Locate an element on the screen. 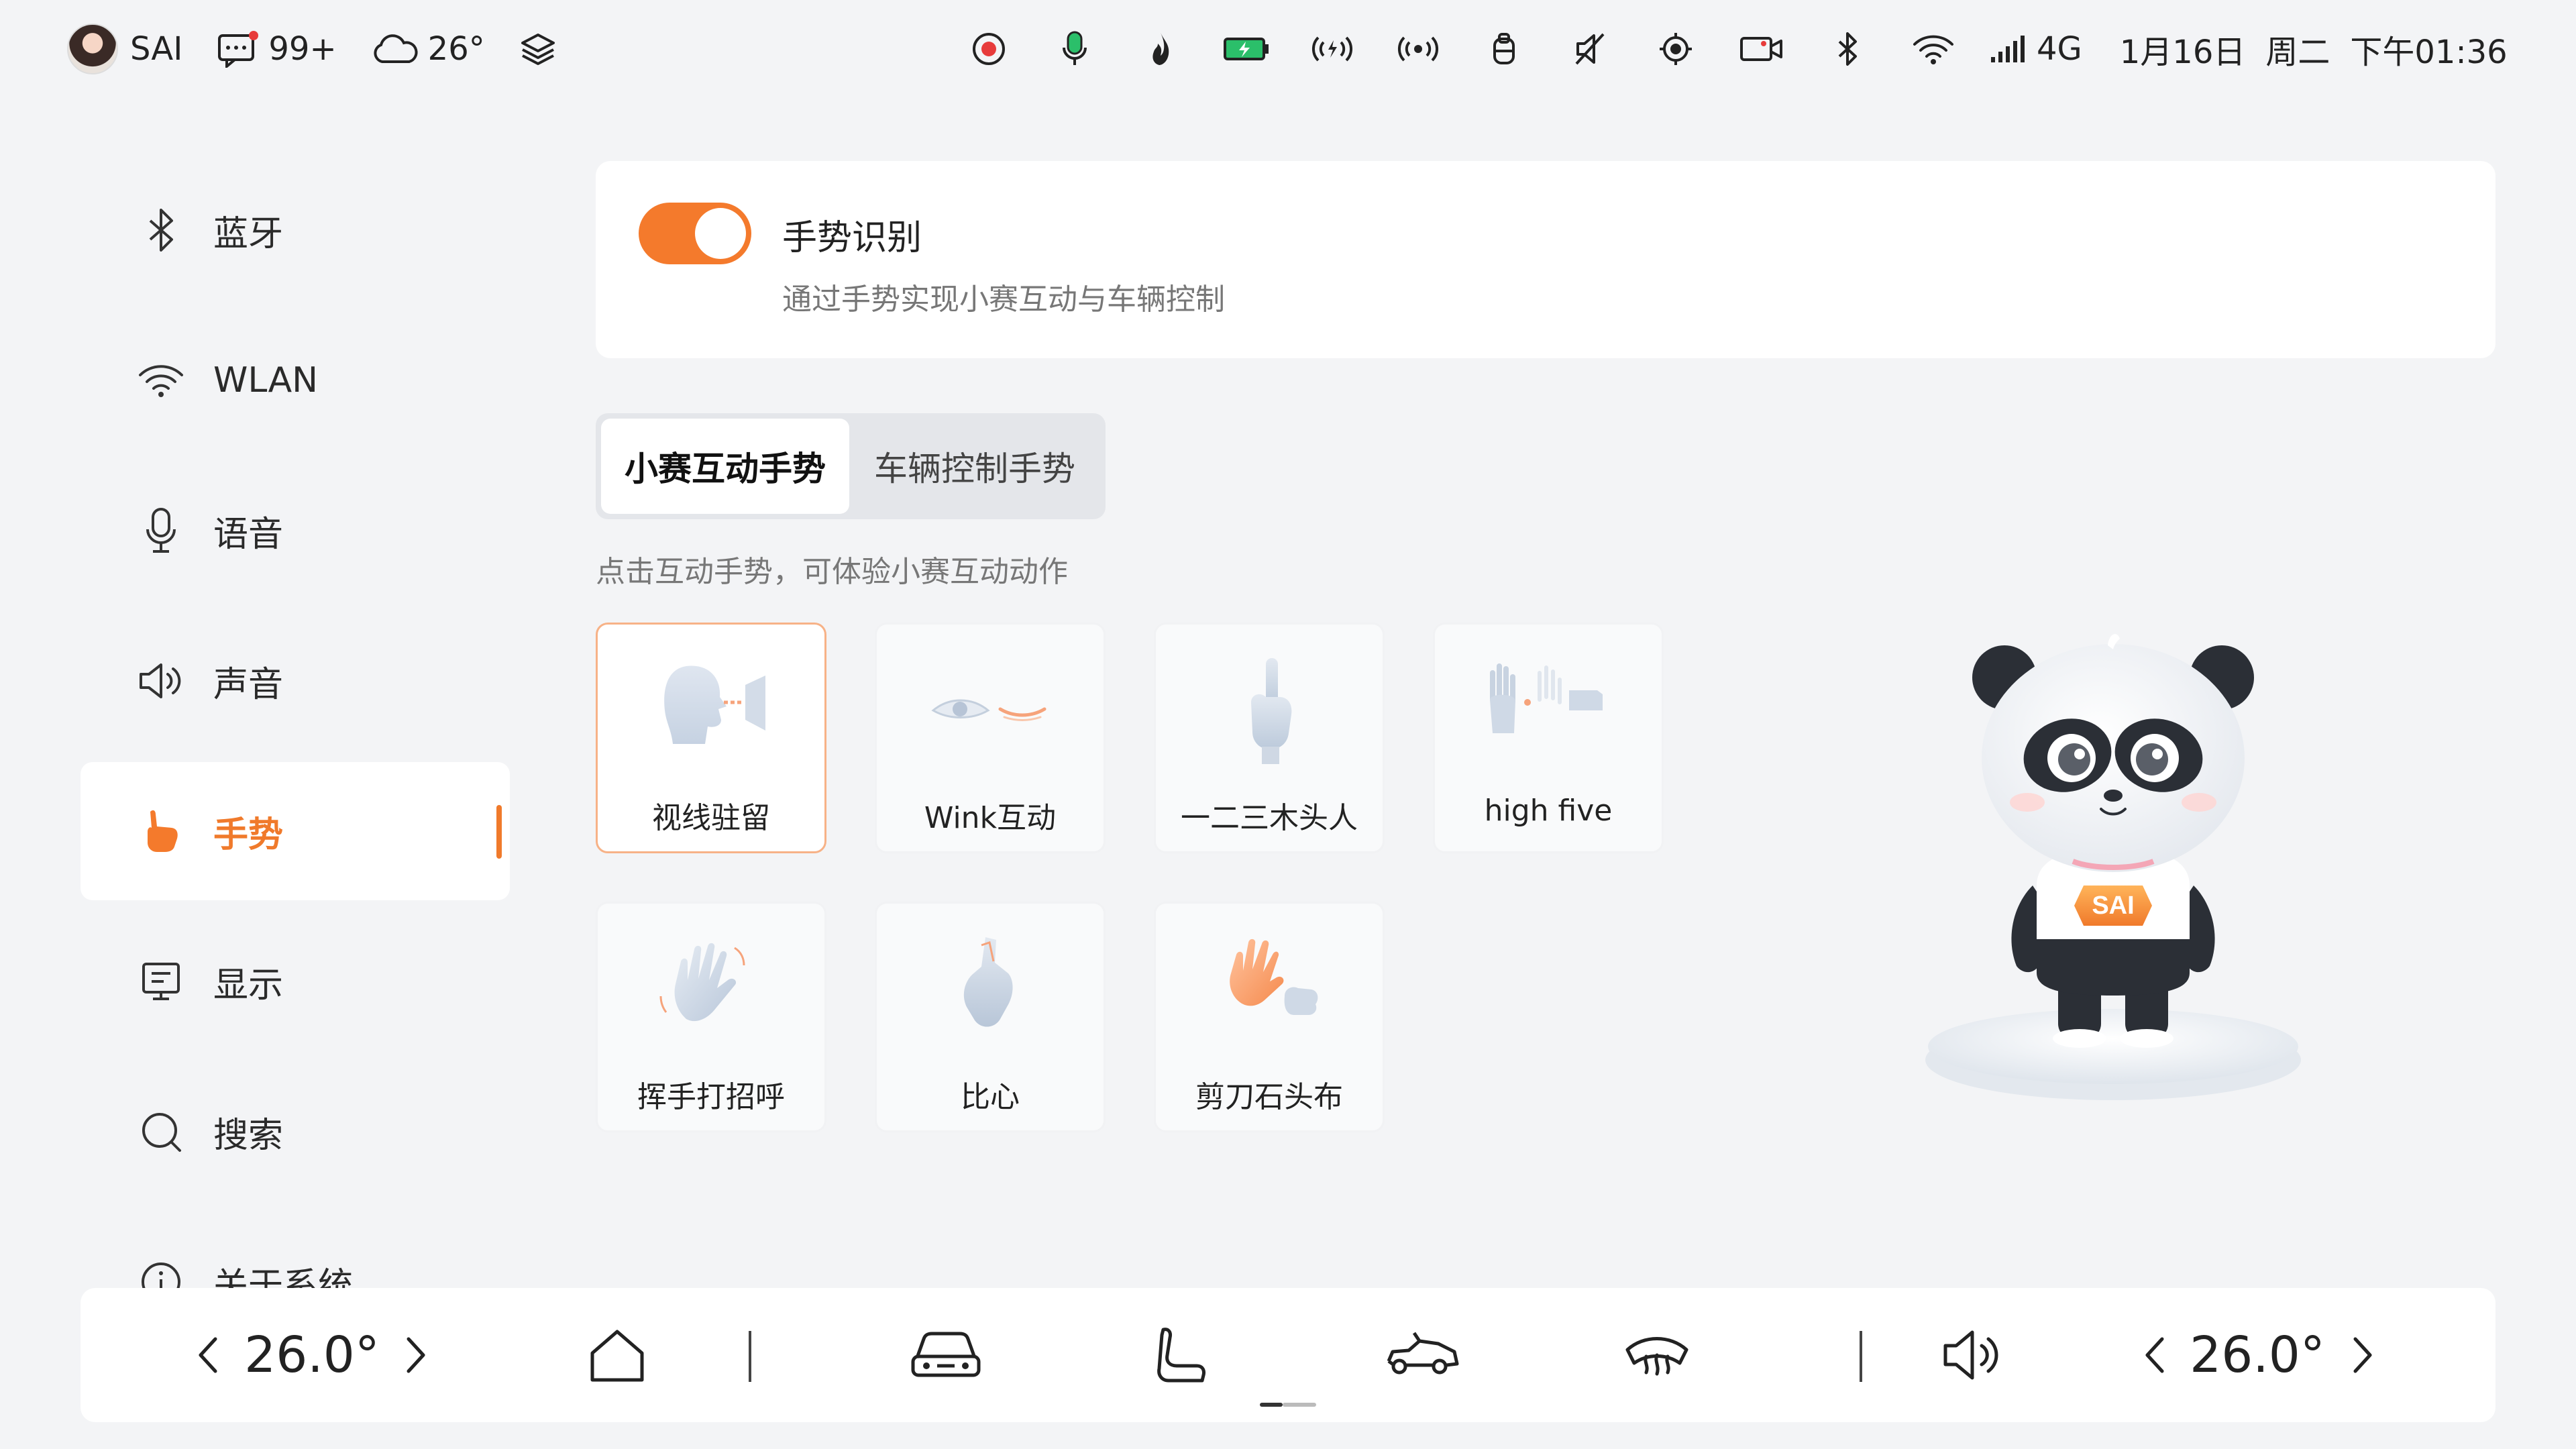 Image resolution: width=2576 pixels, height=1449 pixels. radio-signal-icon is located at coordinates (1418, 49).